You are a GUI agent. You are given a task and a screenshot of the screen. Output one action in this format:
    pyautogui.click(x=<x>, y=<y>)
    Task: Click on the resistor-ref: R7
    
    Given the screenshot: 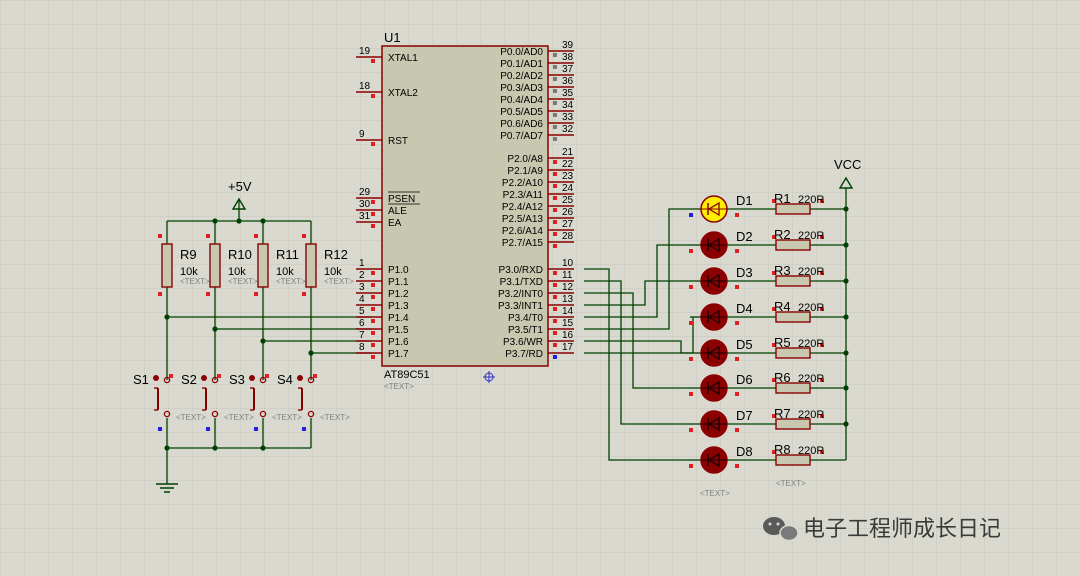 What is the action you would take?
    pyautogui.click(x=782, y=413)
    